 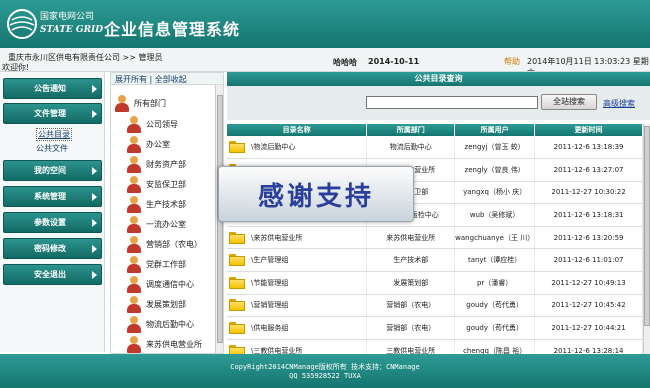 I want to click on expand-all-link: 展开所有, so click(x=131, y=79).